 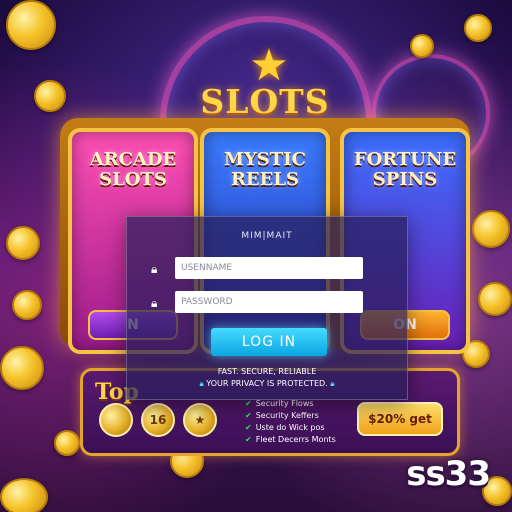 I want to click on feature-label: Uste do Wick pos, so click(x=290, y=427).